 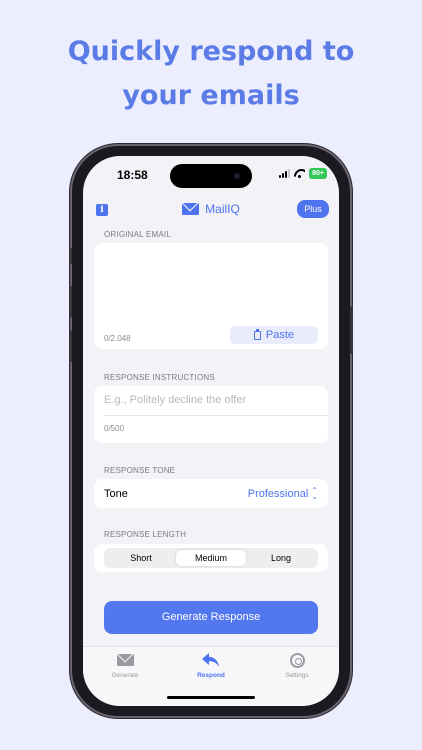 What do you see at coordinates (351, 330) in the screenshot?
I see `power-button` at bounding box center [351, 330].